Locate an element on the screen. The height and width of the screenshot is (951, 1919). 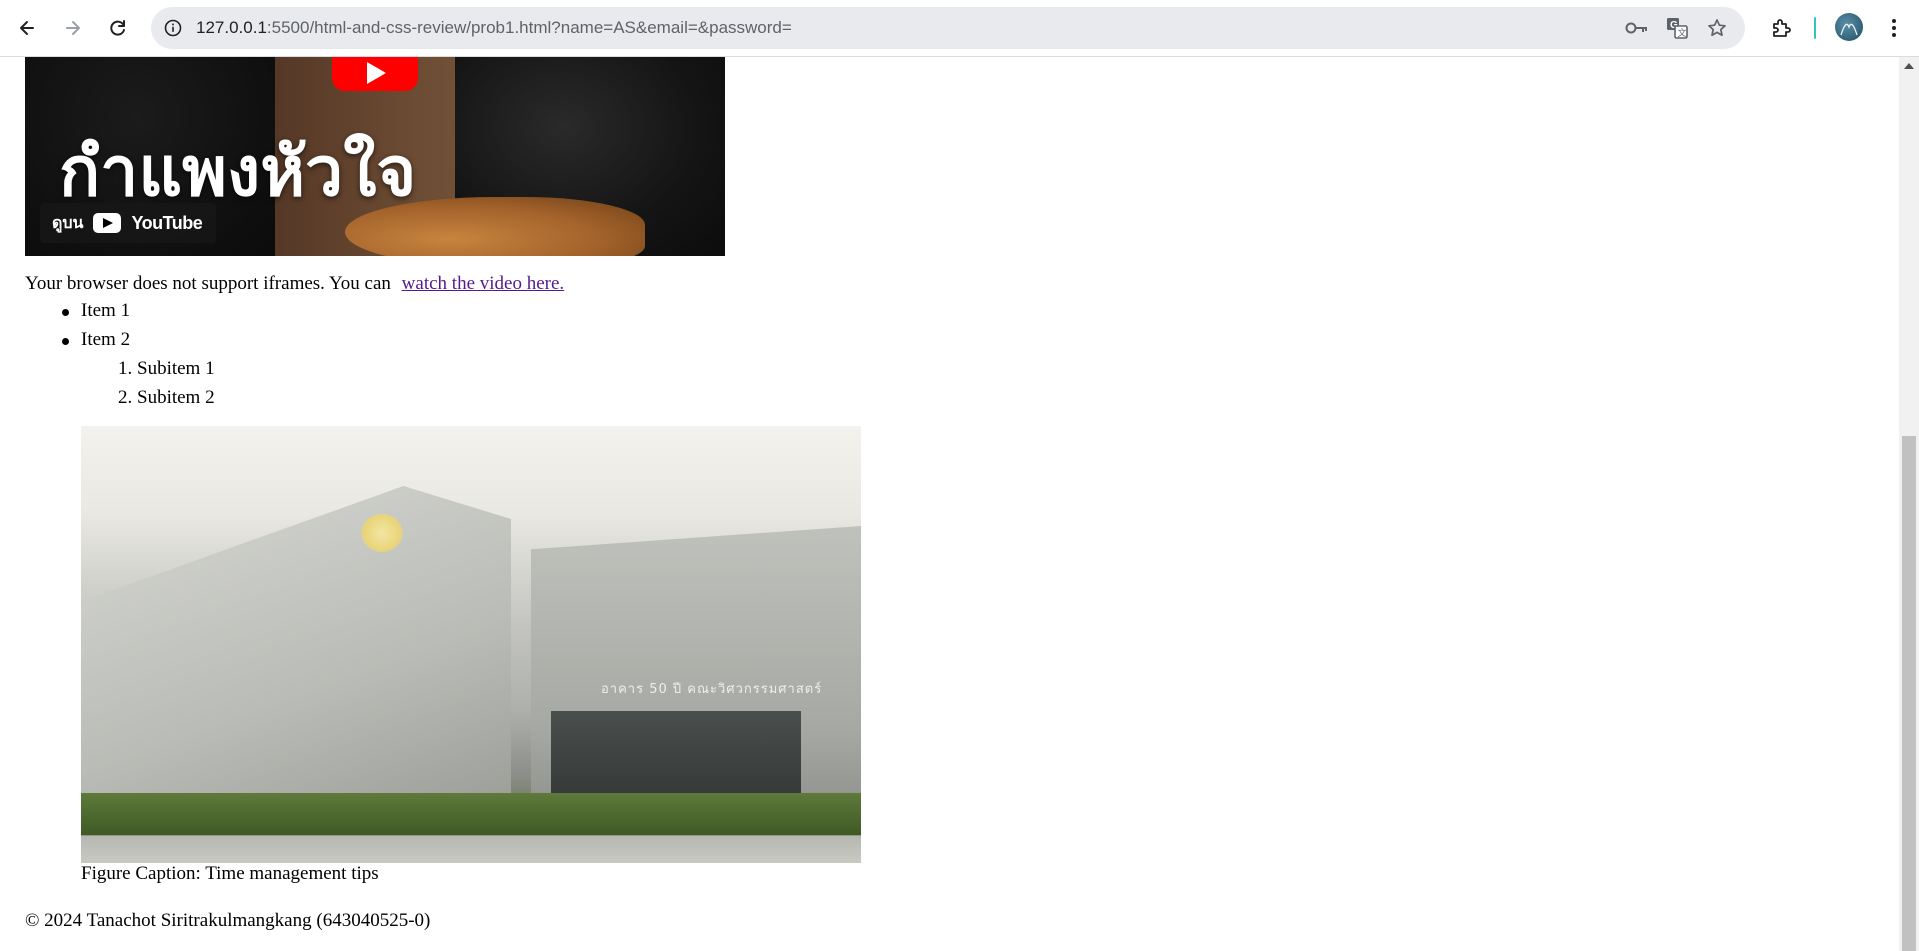
youtube-video-embed: กำแพงหัวใจ ดูบน YouTube is located at coordinates (375, 156).